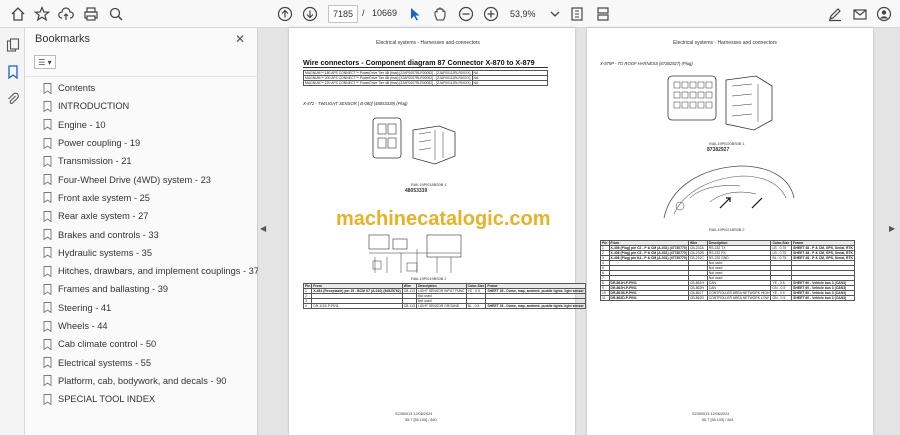  Describe the element at coordinates (12, 71) in the screenshot. I see `bookmarks-panel-icon` at that location.